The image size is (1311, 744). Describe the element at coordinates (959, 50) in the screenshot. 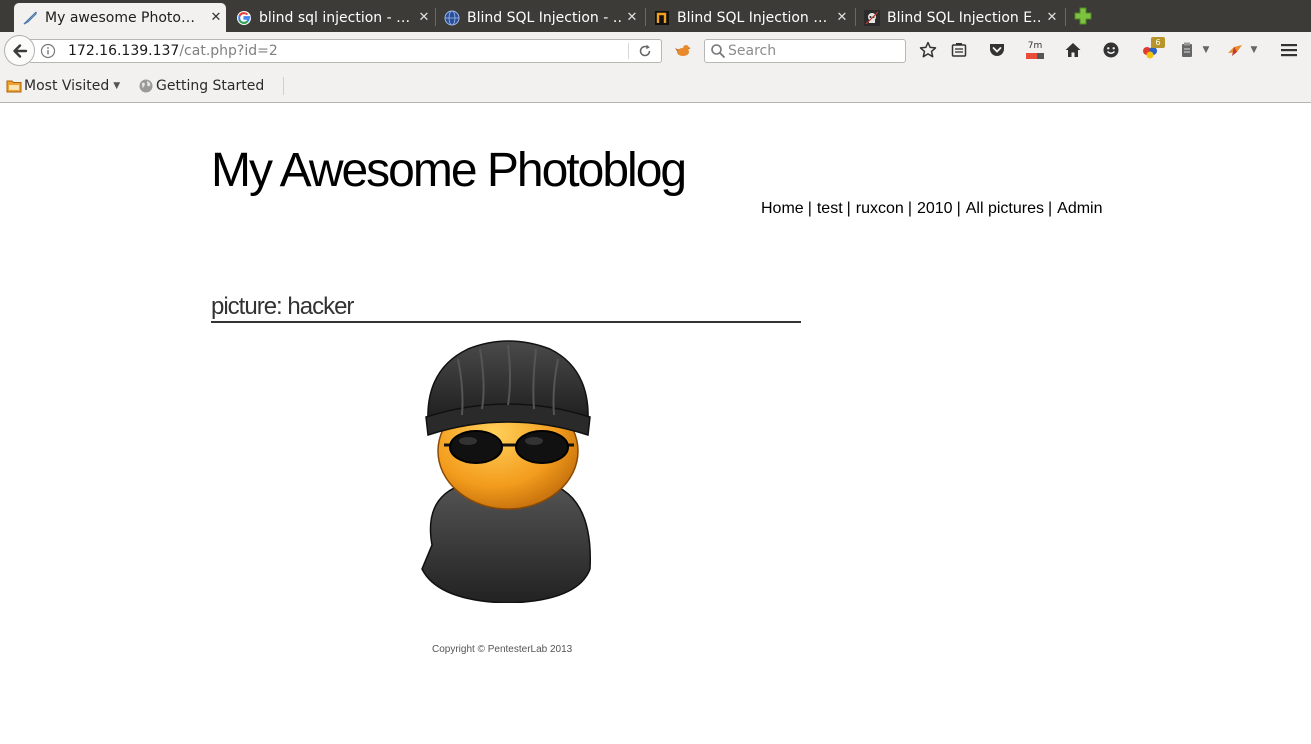

I see `reading-list-icon` at that location.